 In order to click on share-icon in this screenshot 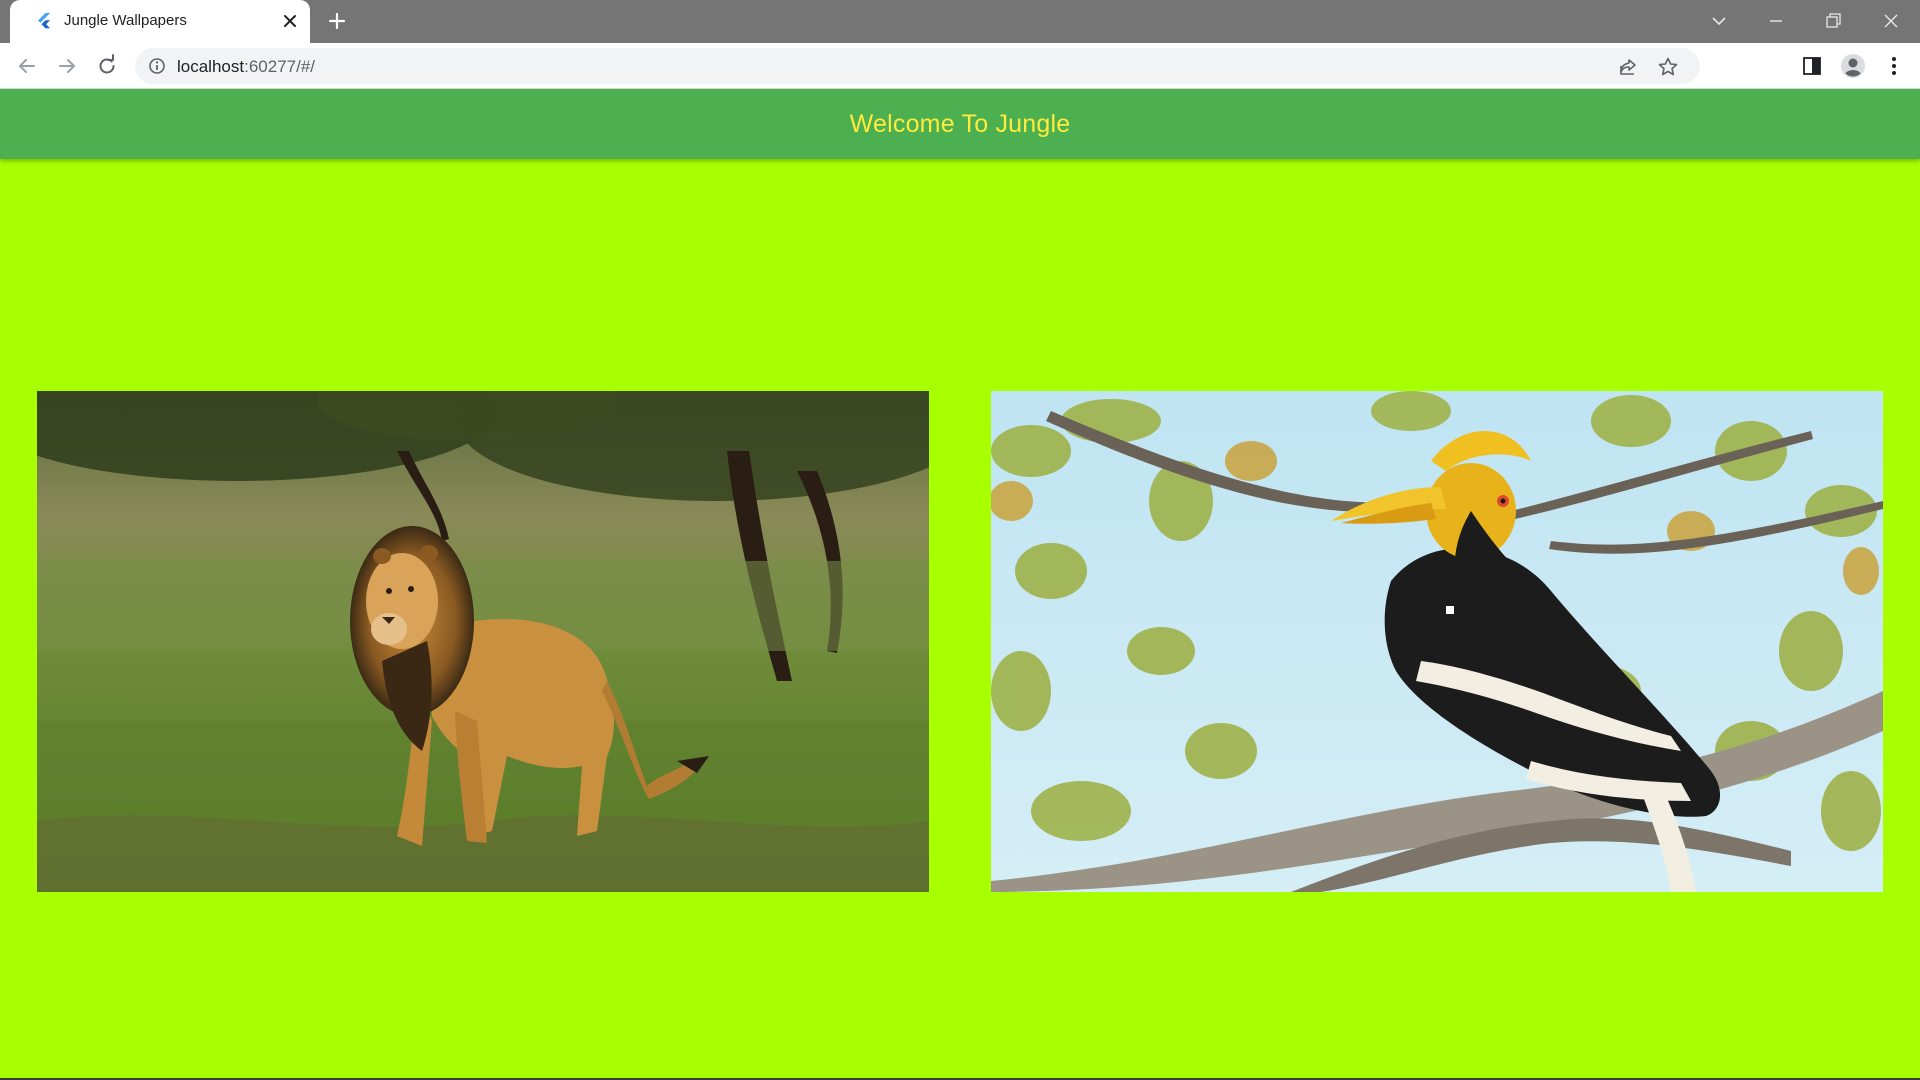, I will do `click(1628, 67)`.